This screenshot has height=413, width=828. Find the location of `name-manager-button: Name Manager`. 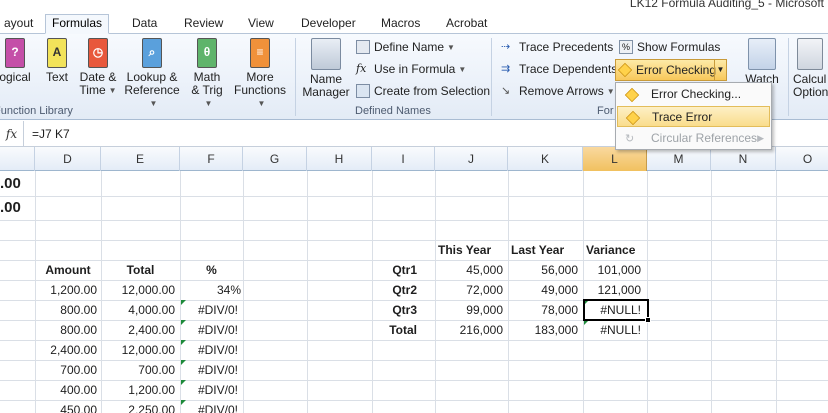

name-manager-button: Name Manager is located at coordinates (326, 68).